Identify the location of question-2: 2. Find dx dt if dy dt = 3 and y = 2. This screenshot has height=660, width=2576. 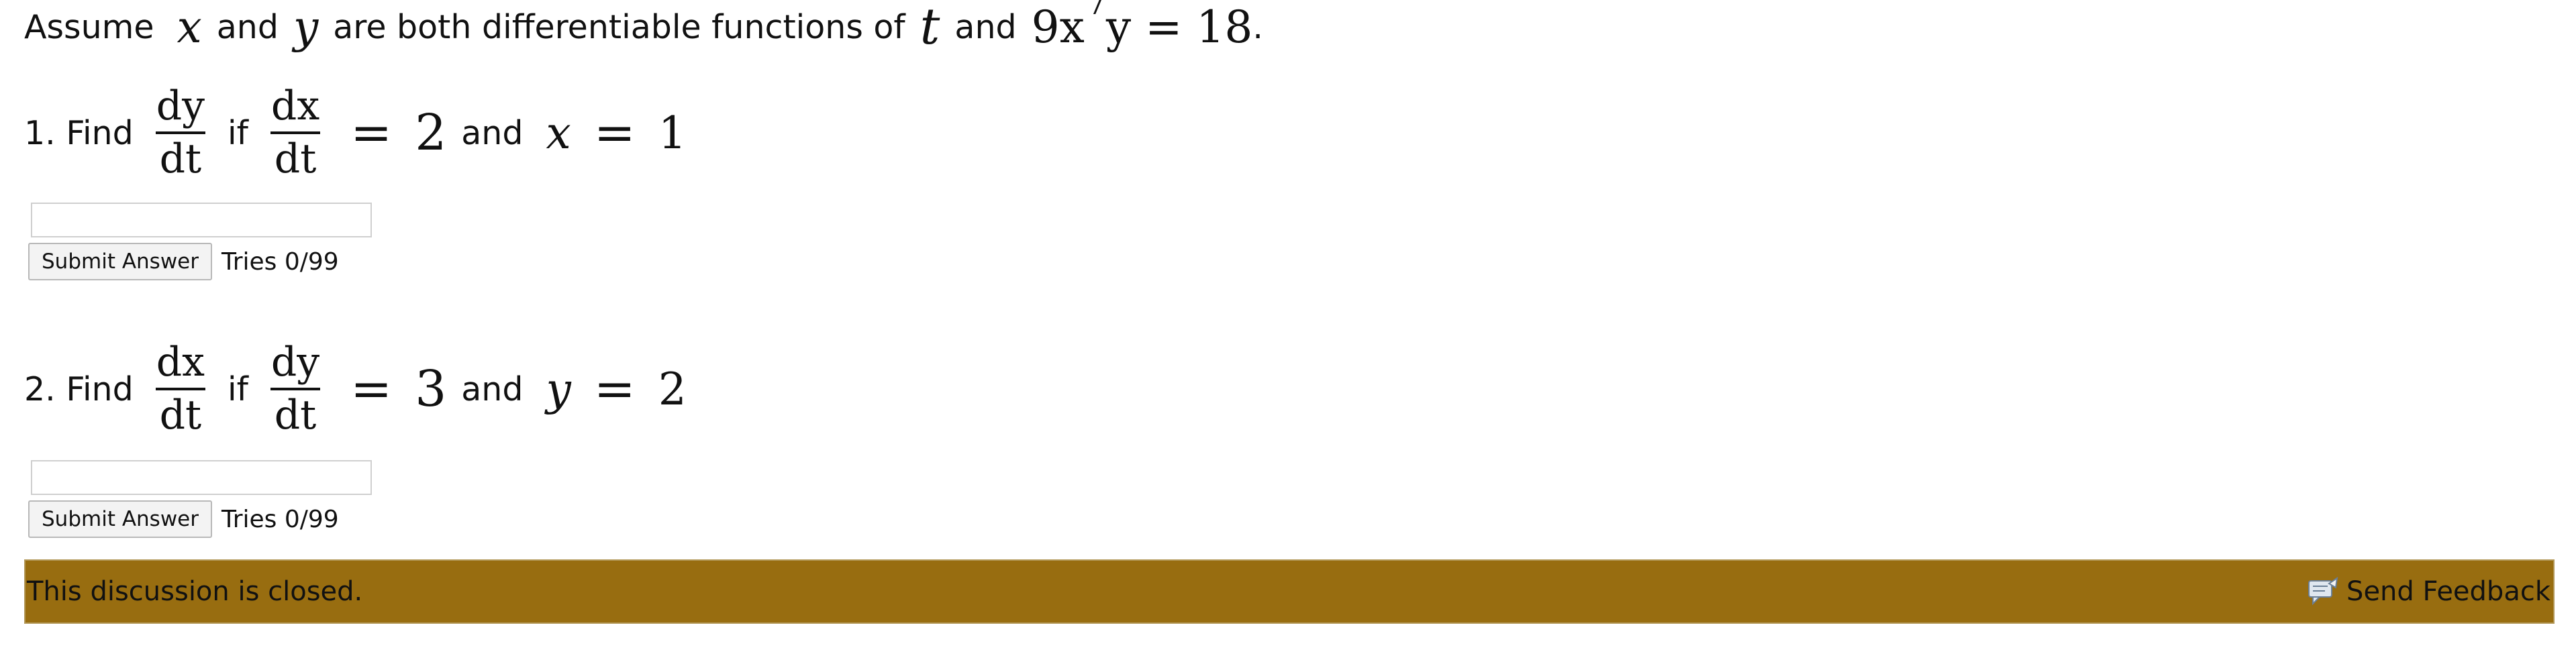
(355, 389).